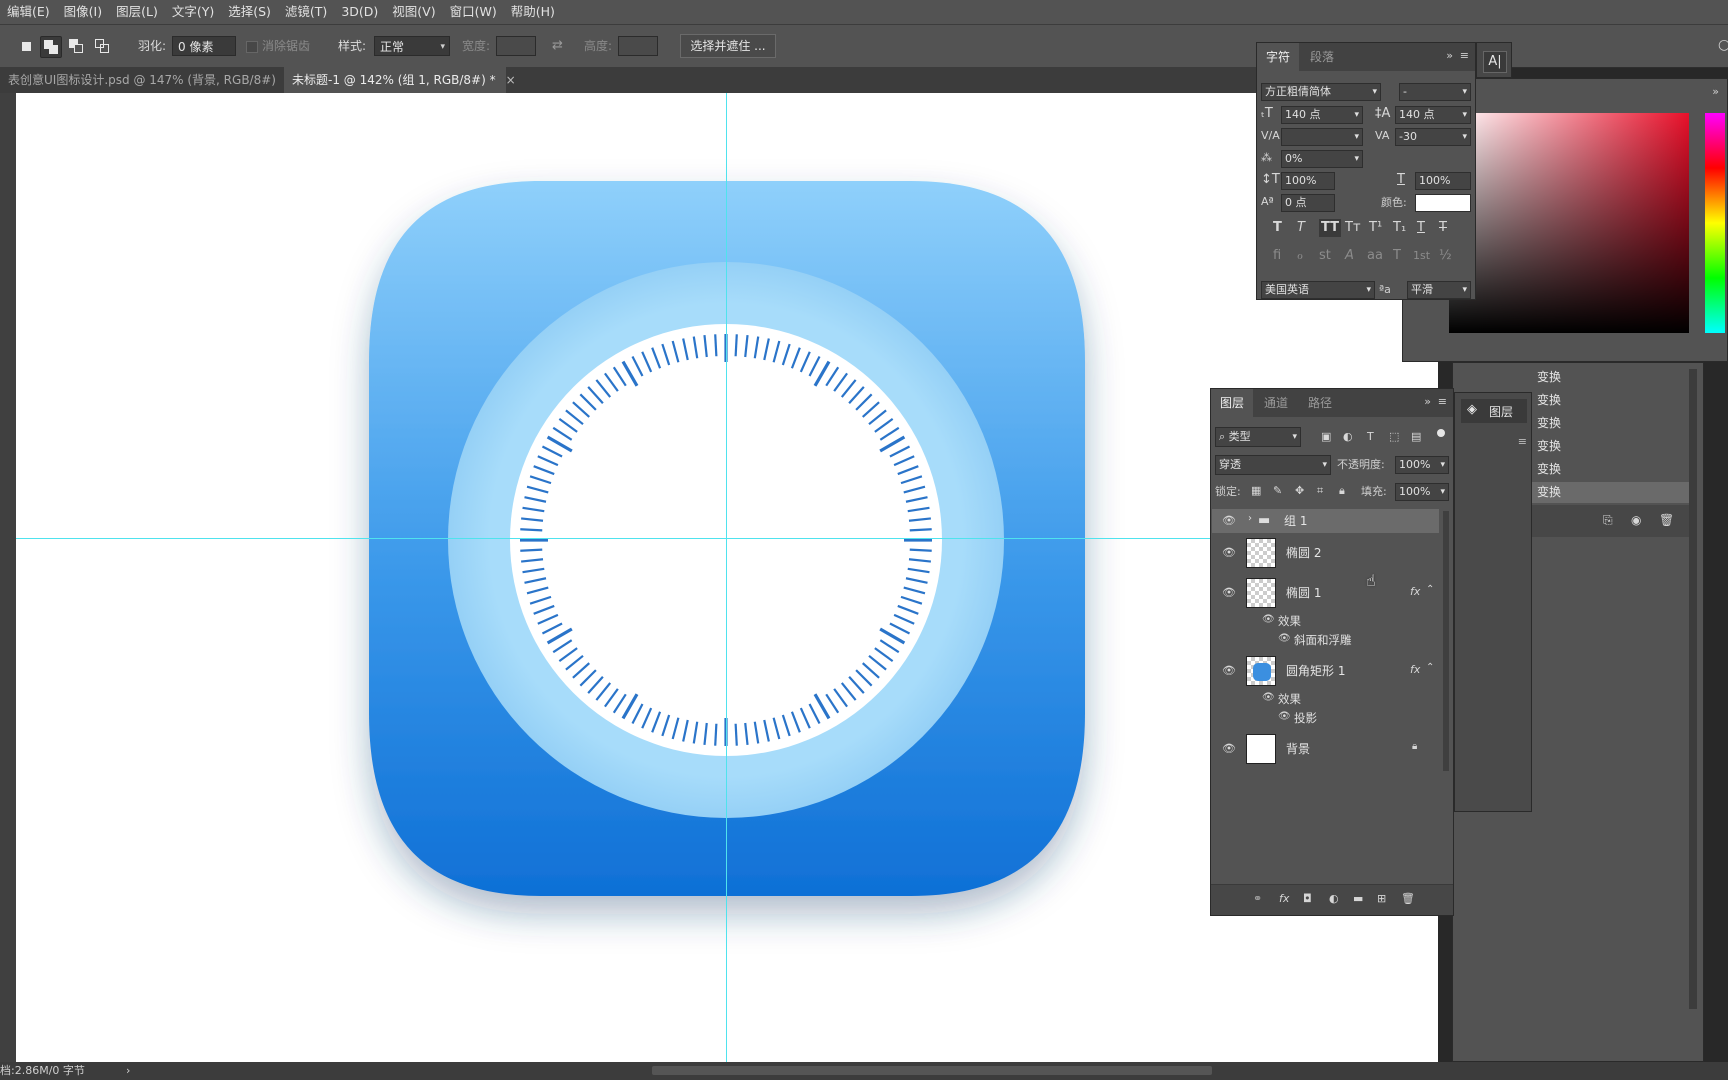  I want to click on blend-mode-select: 穿透 ▾, so click(1273, 465).